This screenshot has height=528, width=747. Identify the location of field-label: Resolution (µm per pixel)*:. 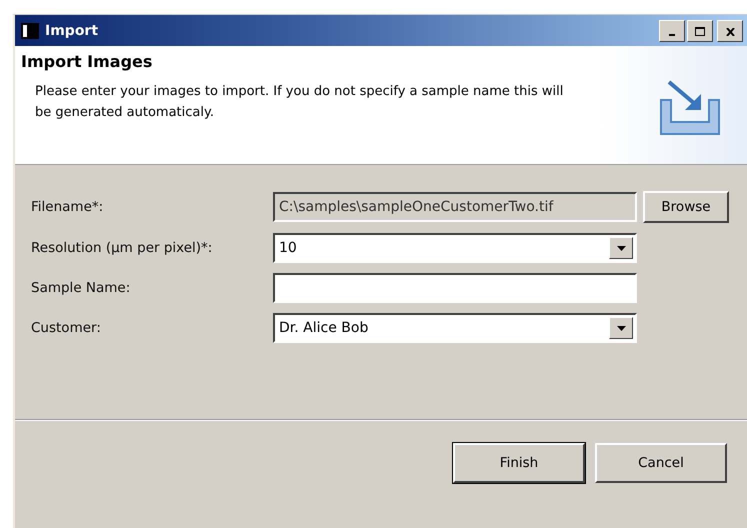
(122, 248).